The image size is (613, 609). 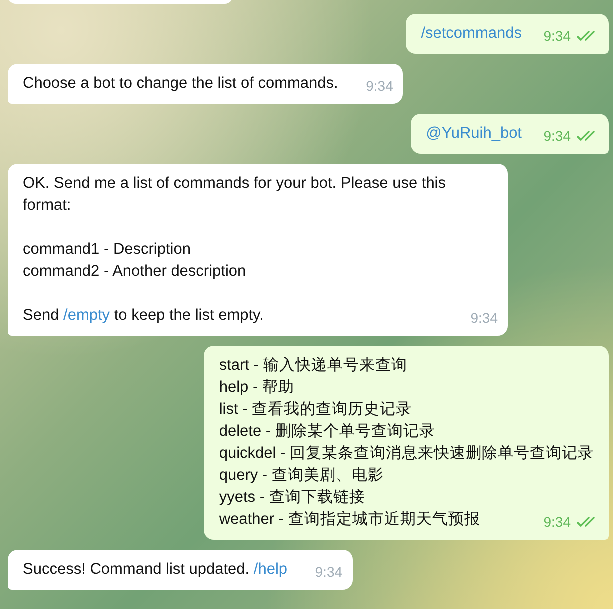 What do you see at coordinates (155, 569) in the screenshot?
I see `message-text: Success! Command list updated. /help` at bounding box center [155, 569].